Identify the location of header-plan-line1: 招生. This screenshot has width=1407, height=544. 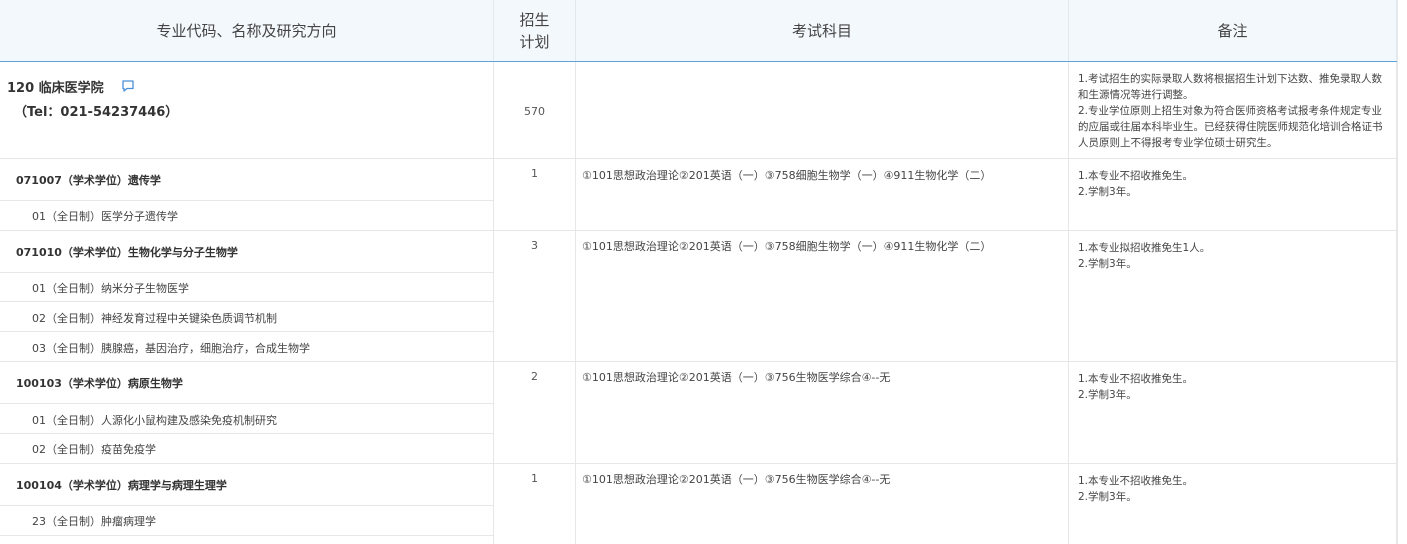
(534, 20).